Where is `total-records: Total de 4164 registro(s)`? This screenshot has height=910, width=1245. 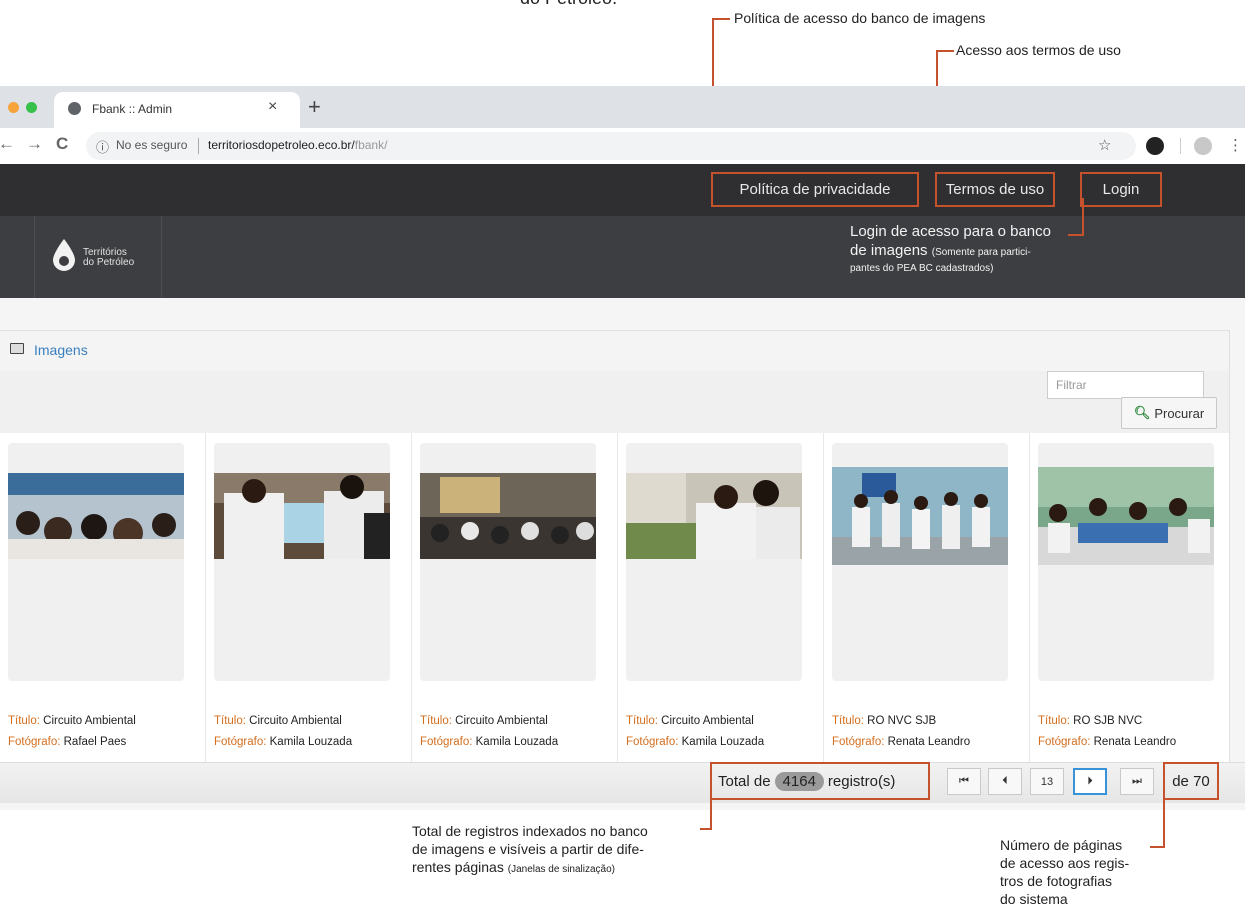 total-records: Total de 4164 registro(s) is located at coordinates (820, 781).